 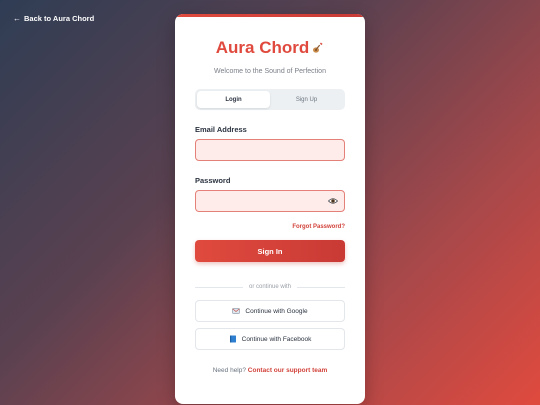 I want to click on email-field, so click(x=270, y=151).